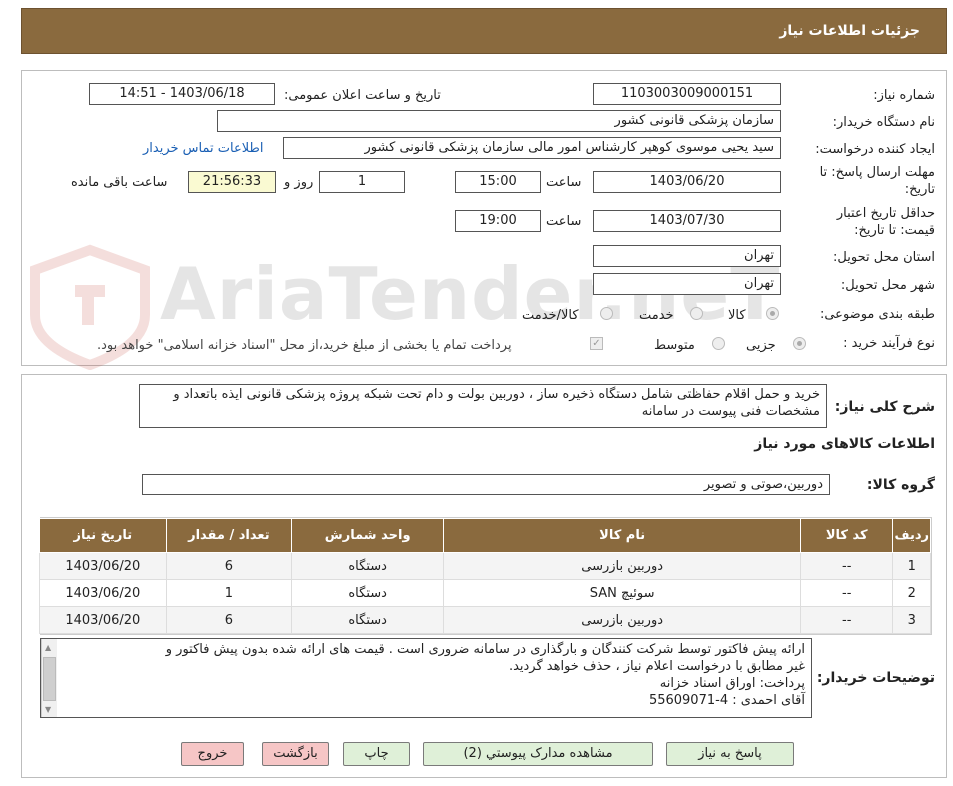  I want to click on category-option-goods-service: کالا/خدمت, so click(550, 315).